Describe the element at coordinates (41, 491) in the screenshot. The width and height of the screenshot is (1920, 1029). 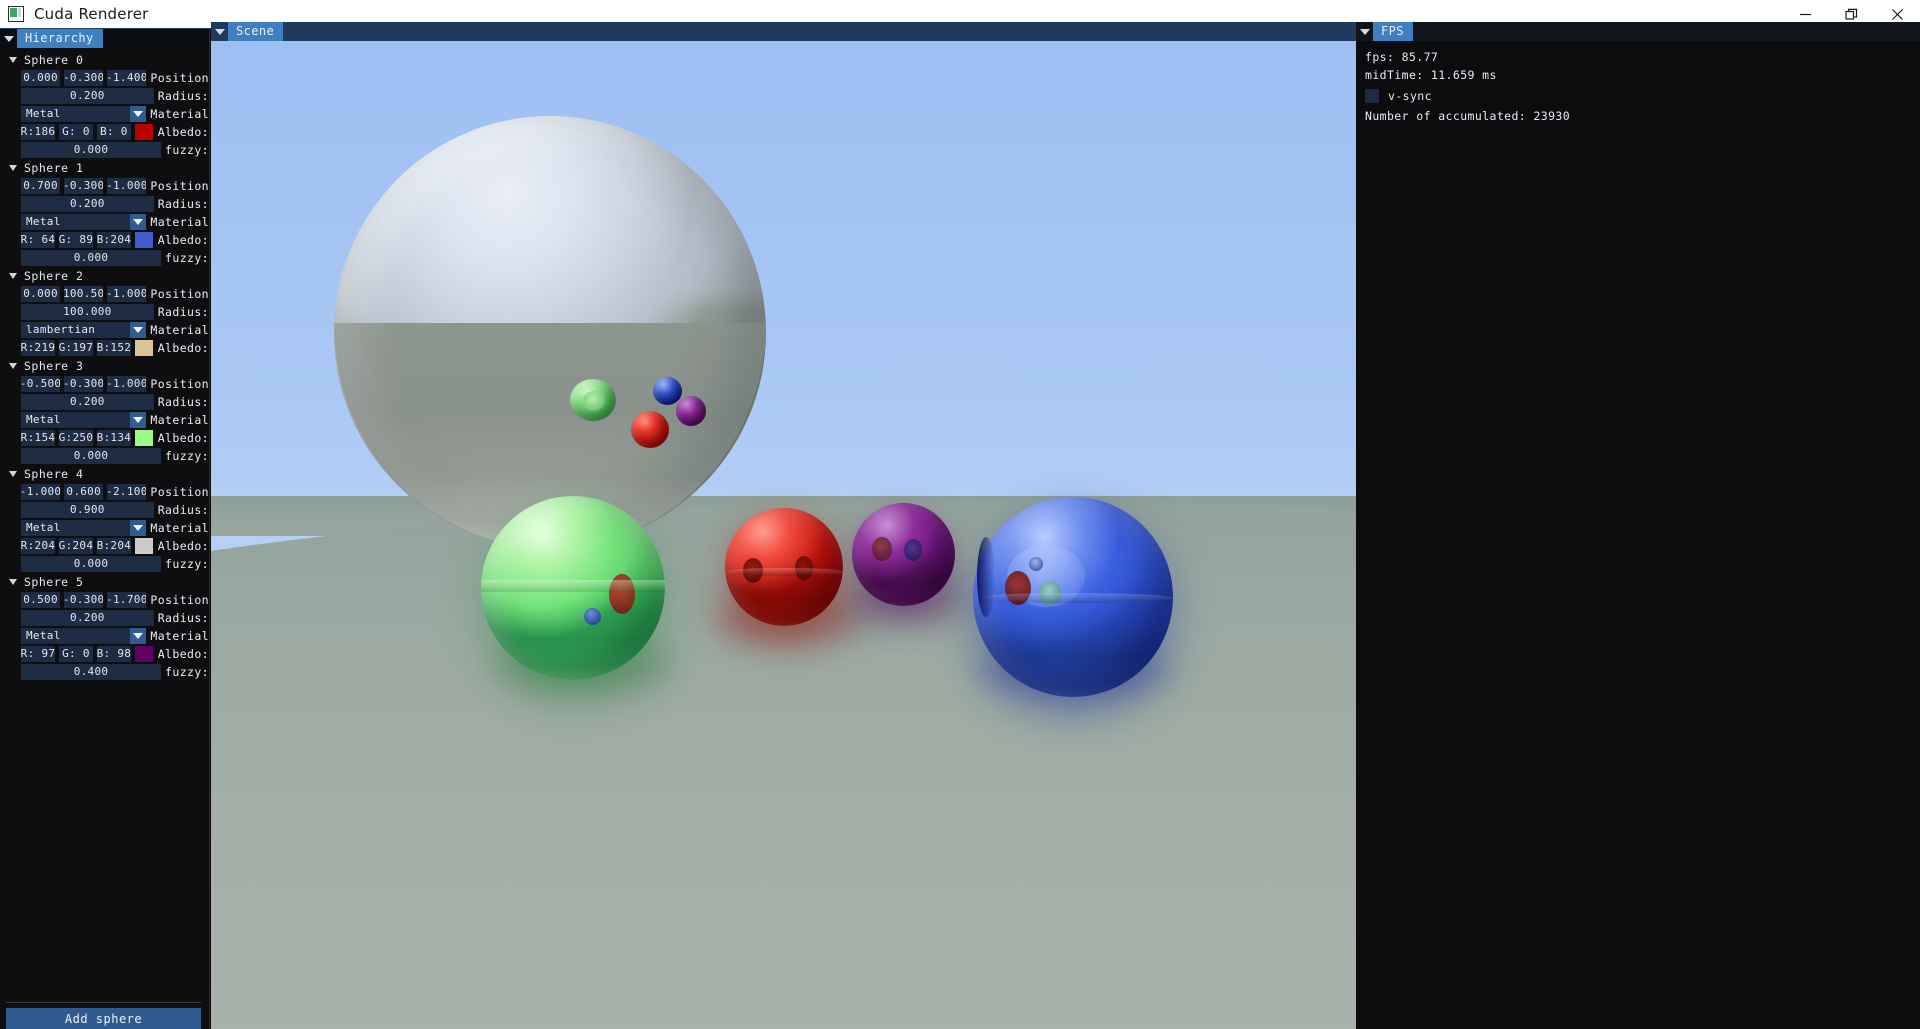
I see `position-x-input: -1.000` at that location.